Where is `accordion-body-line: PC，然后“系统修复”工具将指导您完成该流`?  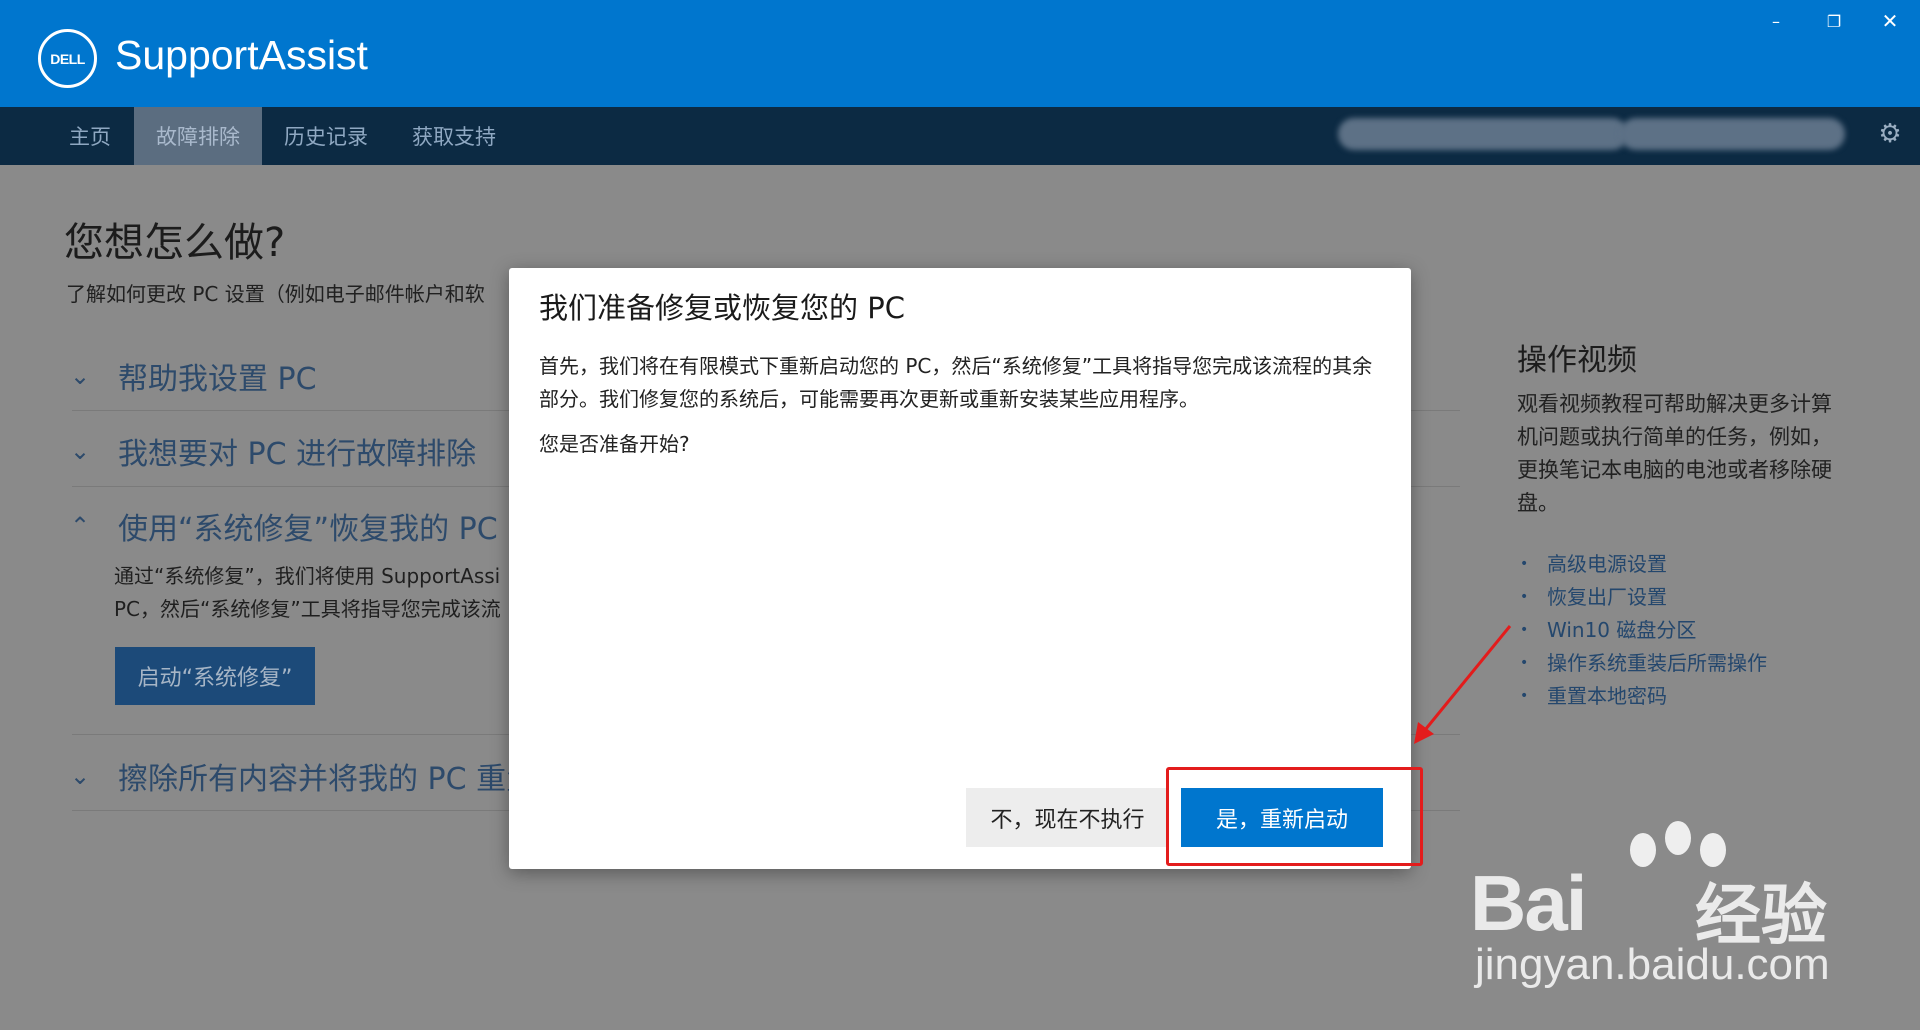
accordion-body-line: PC，然后“系统修复”工具将指导您完成该流 is located at coordinates (307, 609).